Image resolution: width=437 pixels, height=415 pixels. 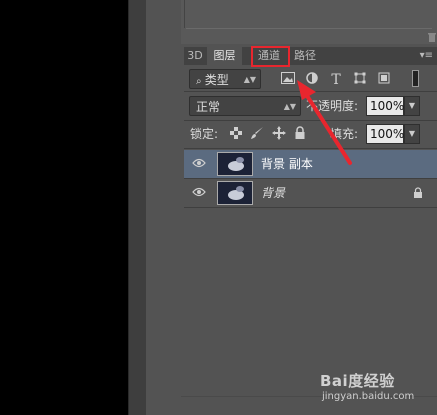 What do you see at coordinates (368, 396) in the screenshot?
I see `watermark-url: jingyan.baidu.com` at bounding box center [368, 396].